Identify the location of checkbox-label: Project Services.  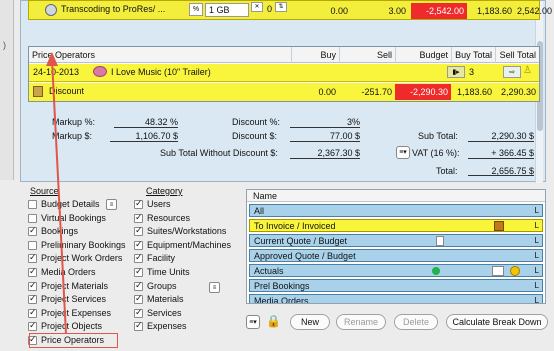
(74, 299).